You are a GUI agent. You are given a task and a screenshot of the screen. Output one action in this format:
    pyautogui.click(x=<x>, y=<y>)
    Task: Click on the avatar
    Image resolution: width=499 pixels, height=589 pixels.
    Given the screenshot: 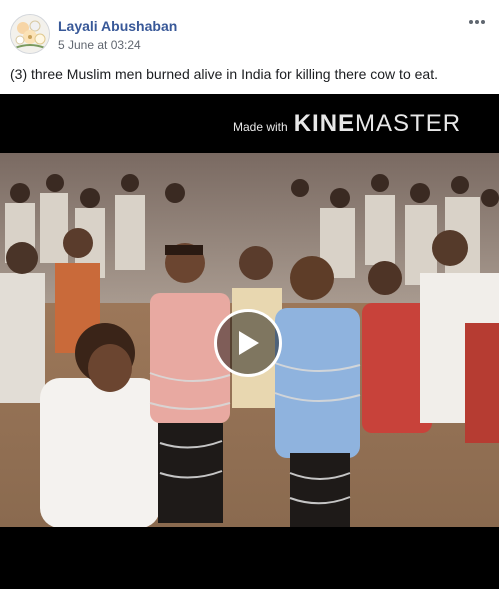 What is the action you would take?
    pyautogui.click(x=30, y=34)
    